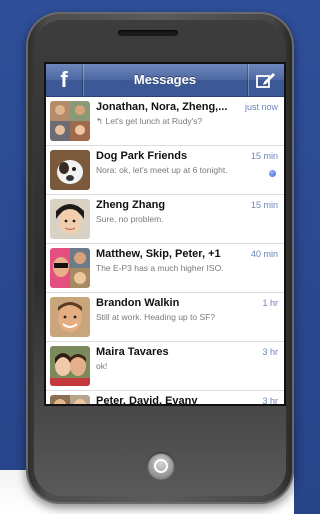  I want to click on thread-name: Maira Tavares, so click(132, 352).